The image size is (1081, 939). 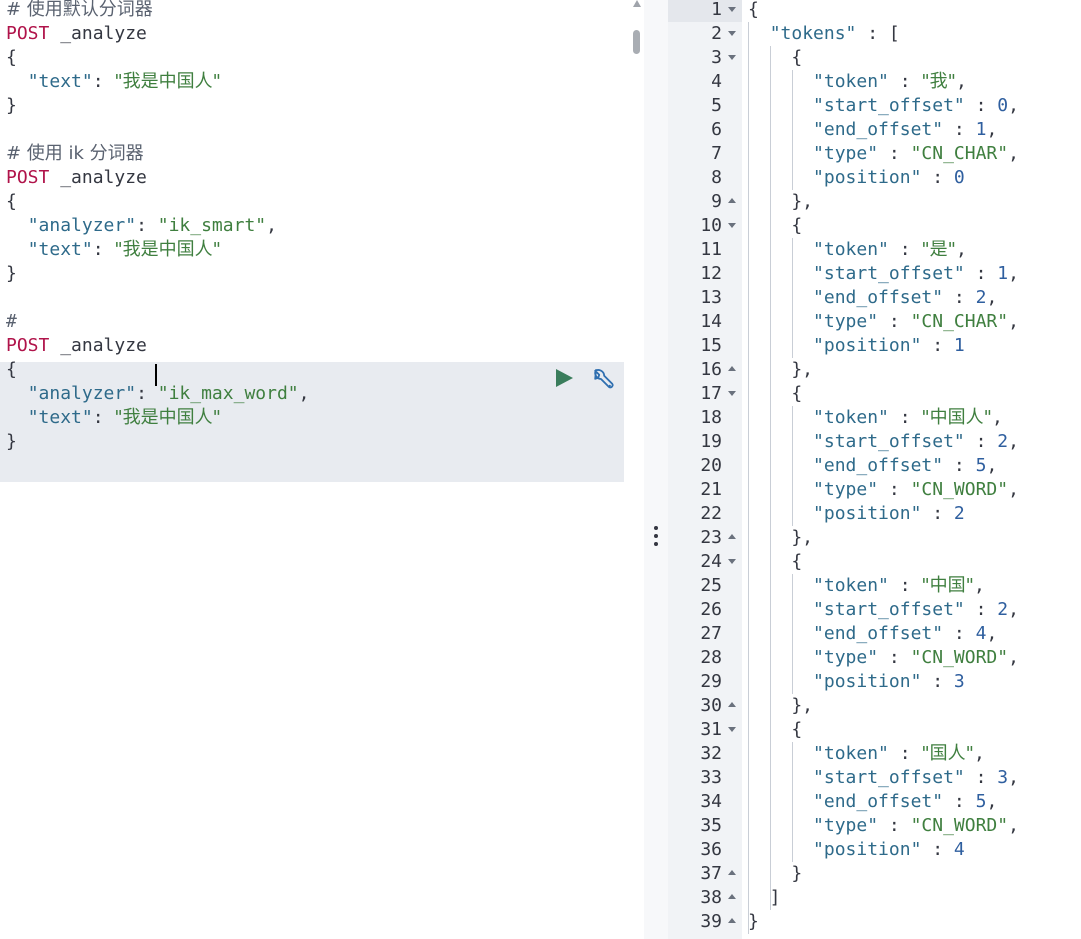 I want to click on code-token-str: "中国人", so click(x=956, y=417).